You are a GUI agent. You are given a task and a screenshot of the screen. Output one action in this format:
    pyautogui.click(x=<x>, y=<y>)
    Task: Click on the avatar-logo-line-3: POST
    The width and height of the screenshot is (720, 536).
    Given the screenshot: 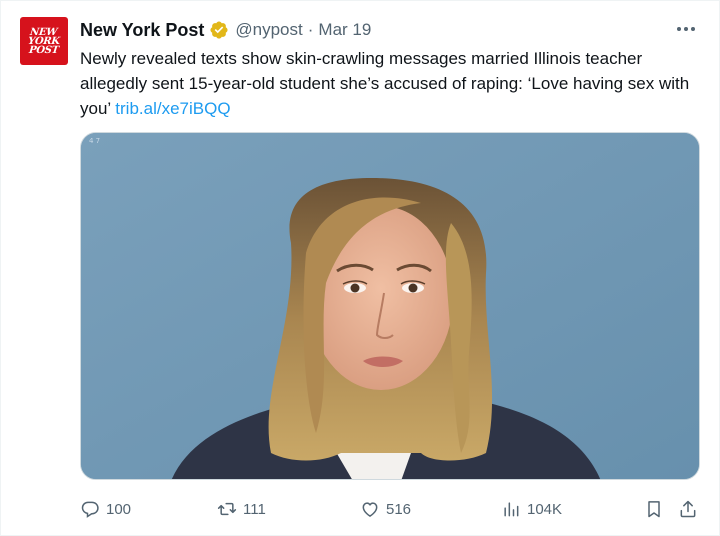 What is the action you would take?
    pyautogui.click(x=44, y=50)
    